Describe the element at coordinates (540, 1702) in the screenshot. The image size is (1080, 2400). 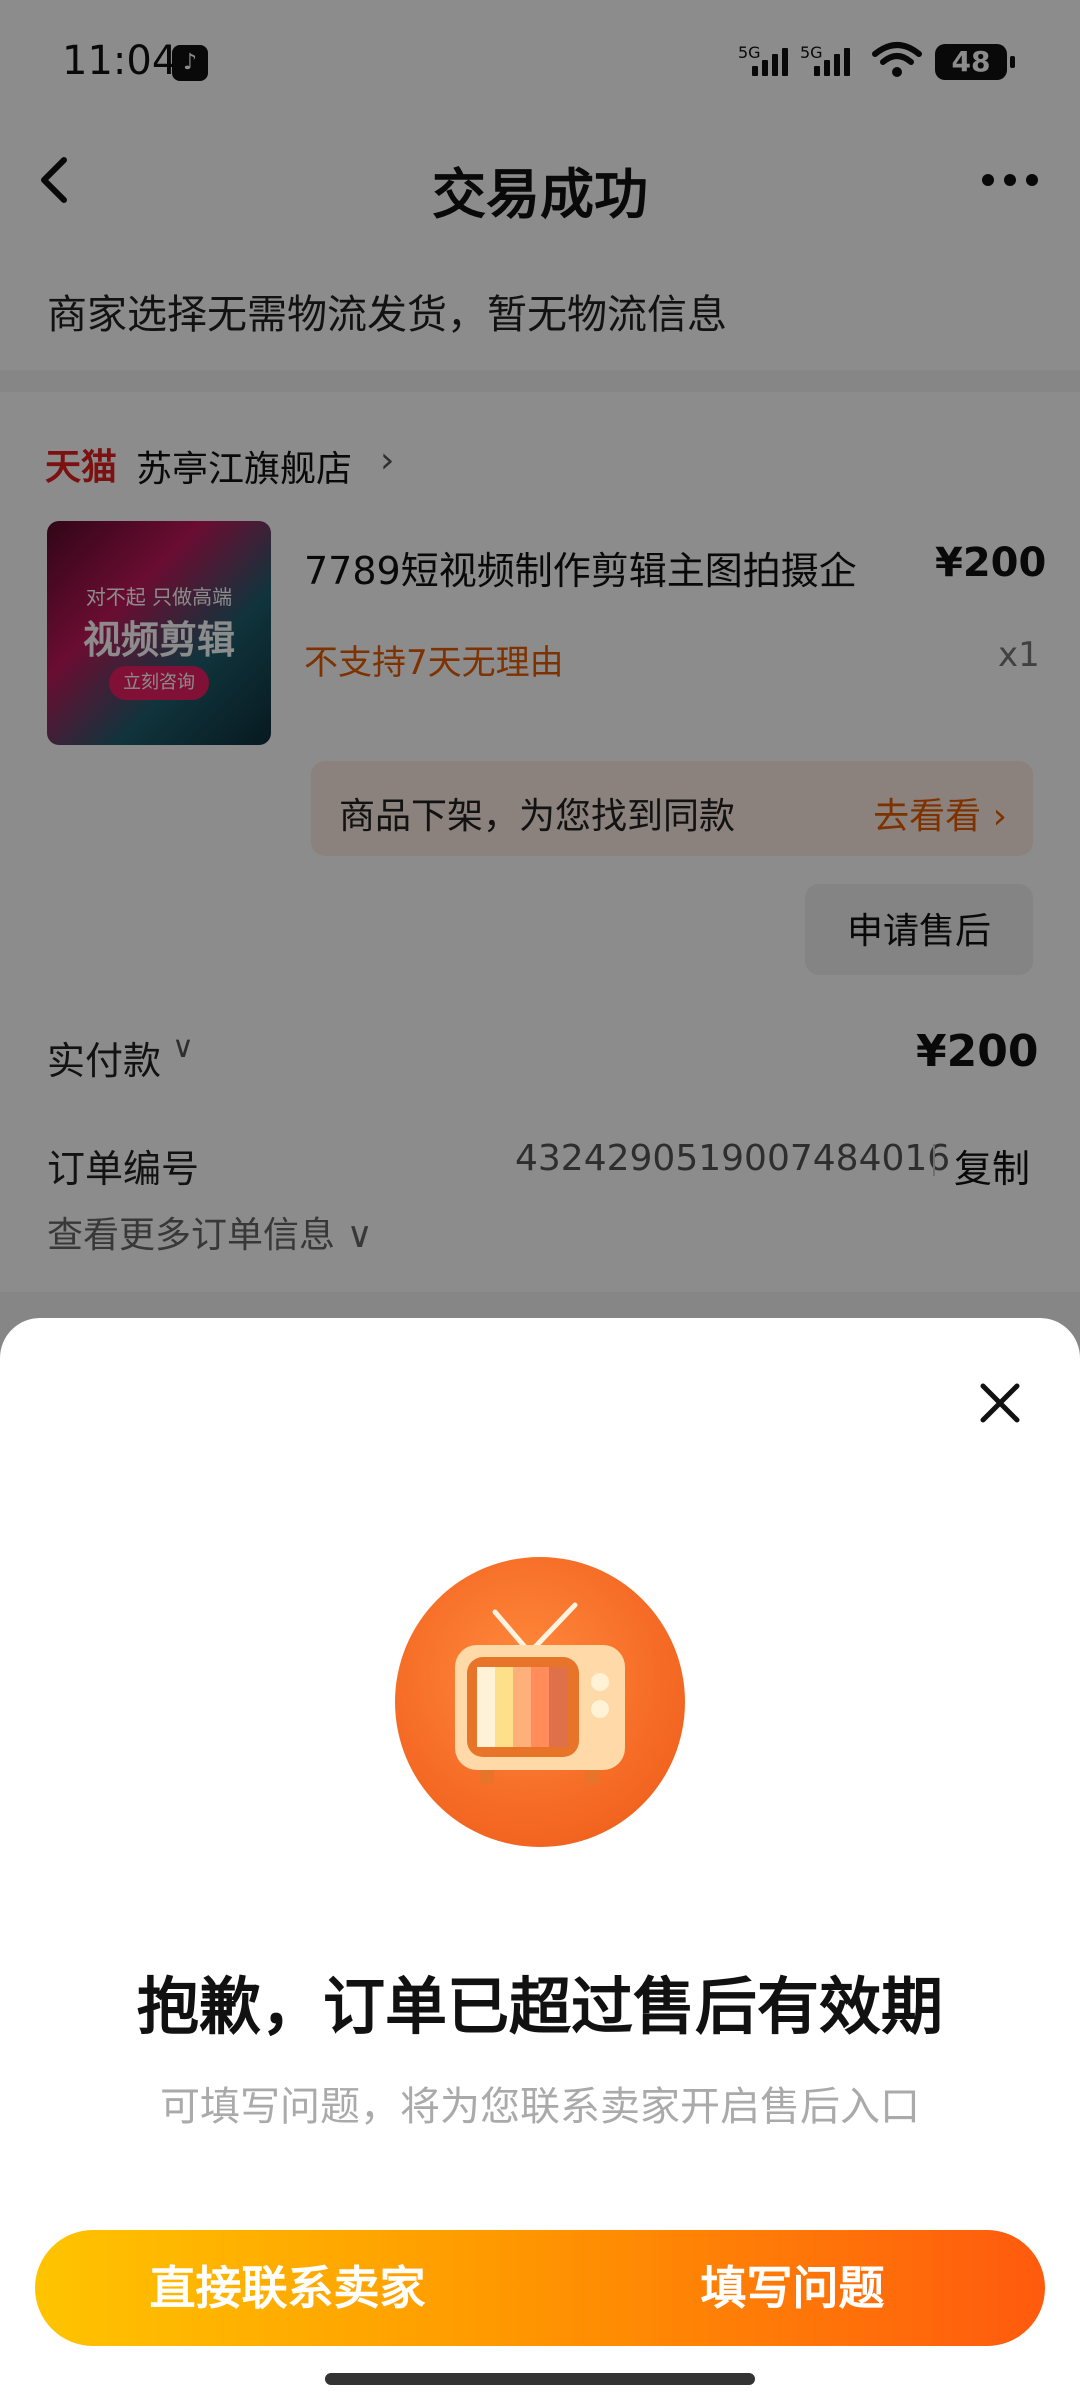
I see `tv-illustration-icon` at that location.